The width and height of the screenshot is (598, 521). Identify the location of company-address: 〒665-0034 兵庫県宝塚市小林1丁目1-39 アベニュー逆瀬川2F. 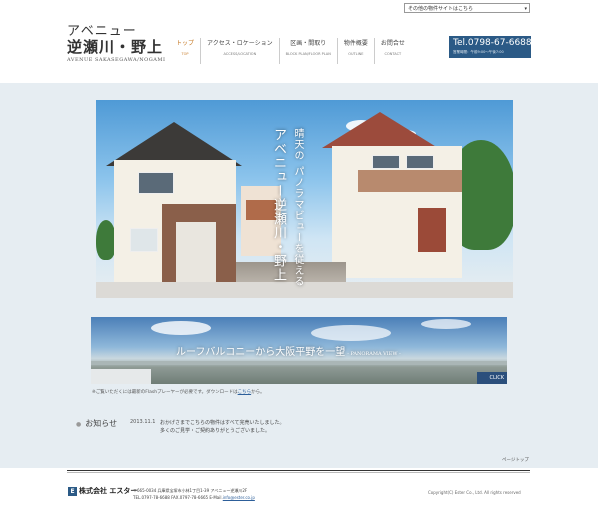
(190, 490).